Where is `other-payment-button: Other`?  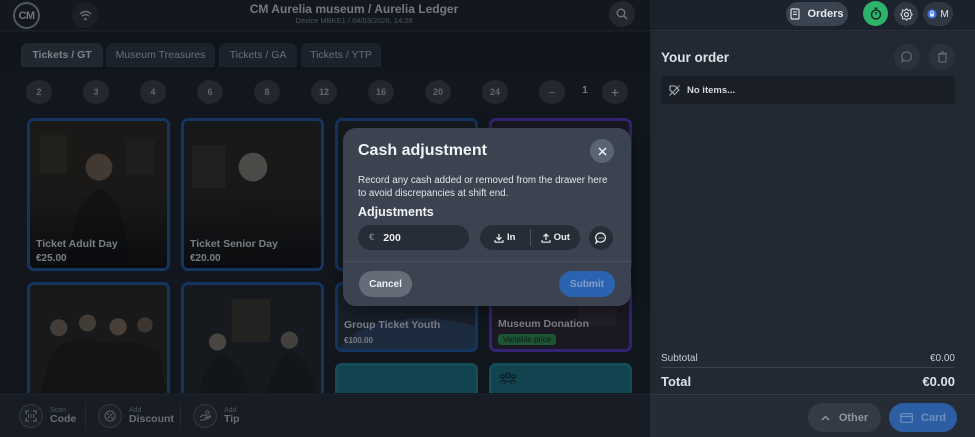
other-payment-button: Other is located at coordinates (844, 417).